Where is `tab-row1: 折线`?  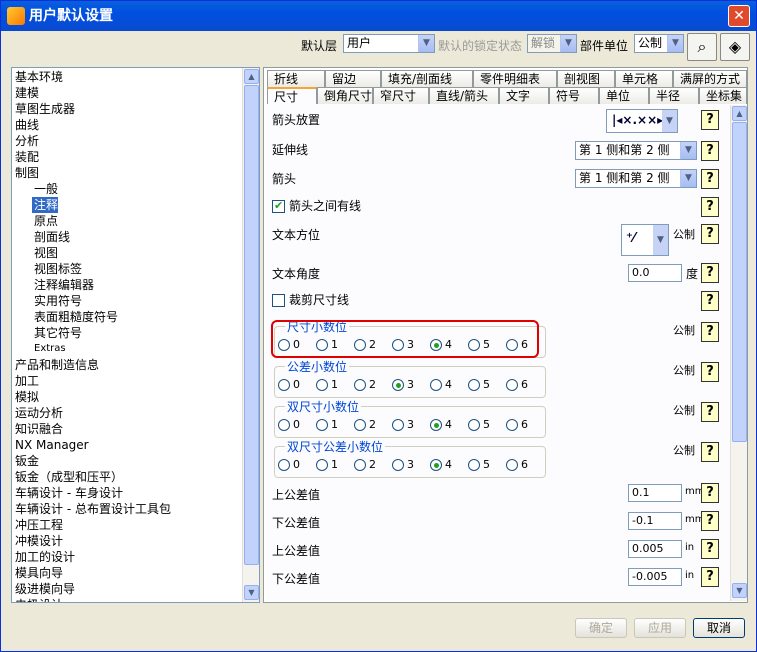
tab-row1: 折线 is located at coordinates (296, 78).